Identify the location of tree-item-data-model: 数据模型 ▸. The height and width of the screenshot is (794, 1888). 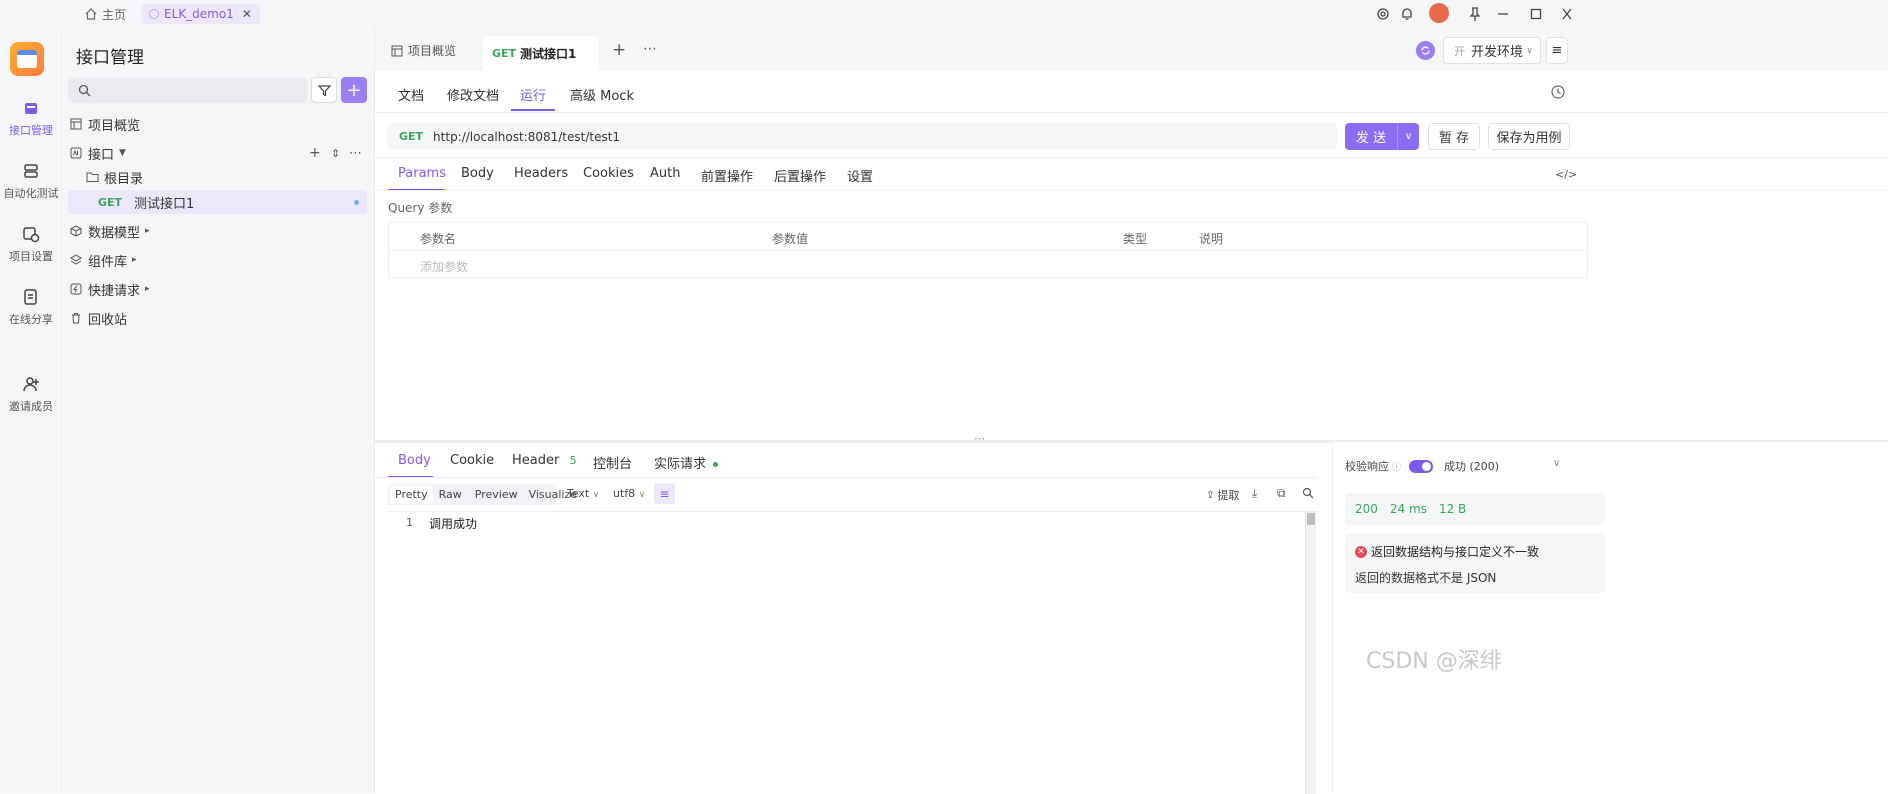
(218, 231).